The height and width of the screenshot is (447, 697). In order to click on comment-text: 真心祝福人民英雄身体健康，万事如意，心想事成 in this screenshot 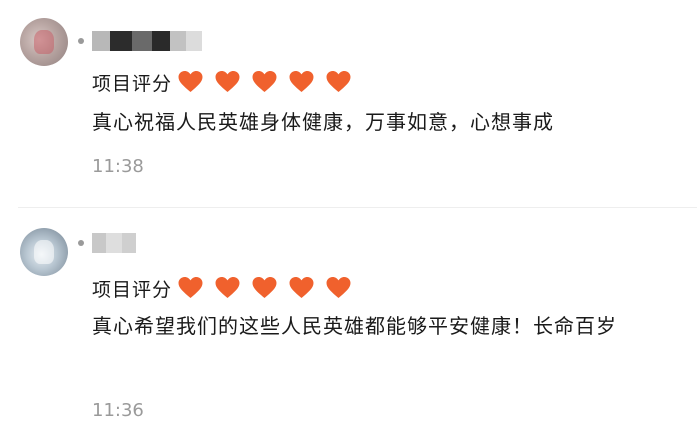, I will do `click(323, 122)`.